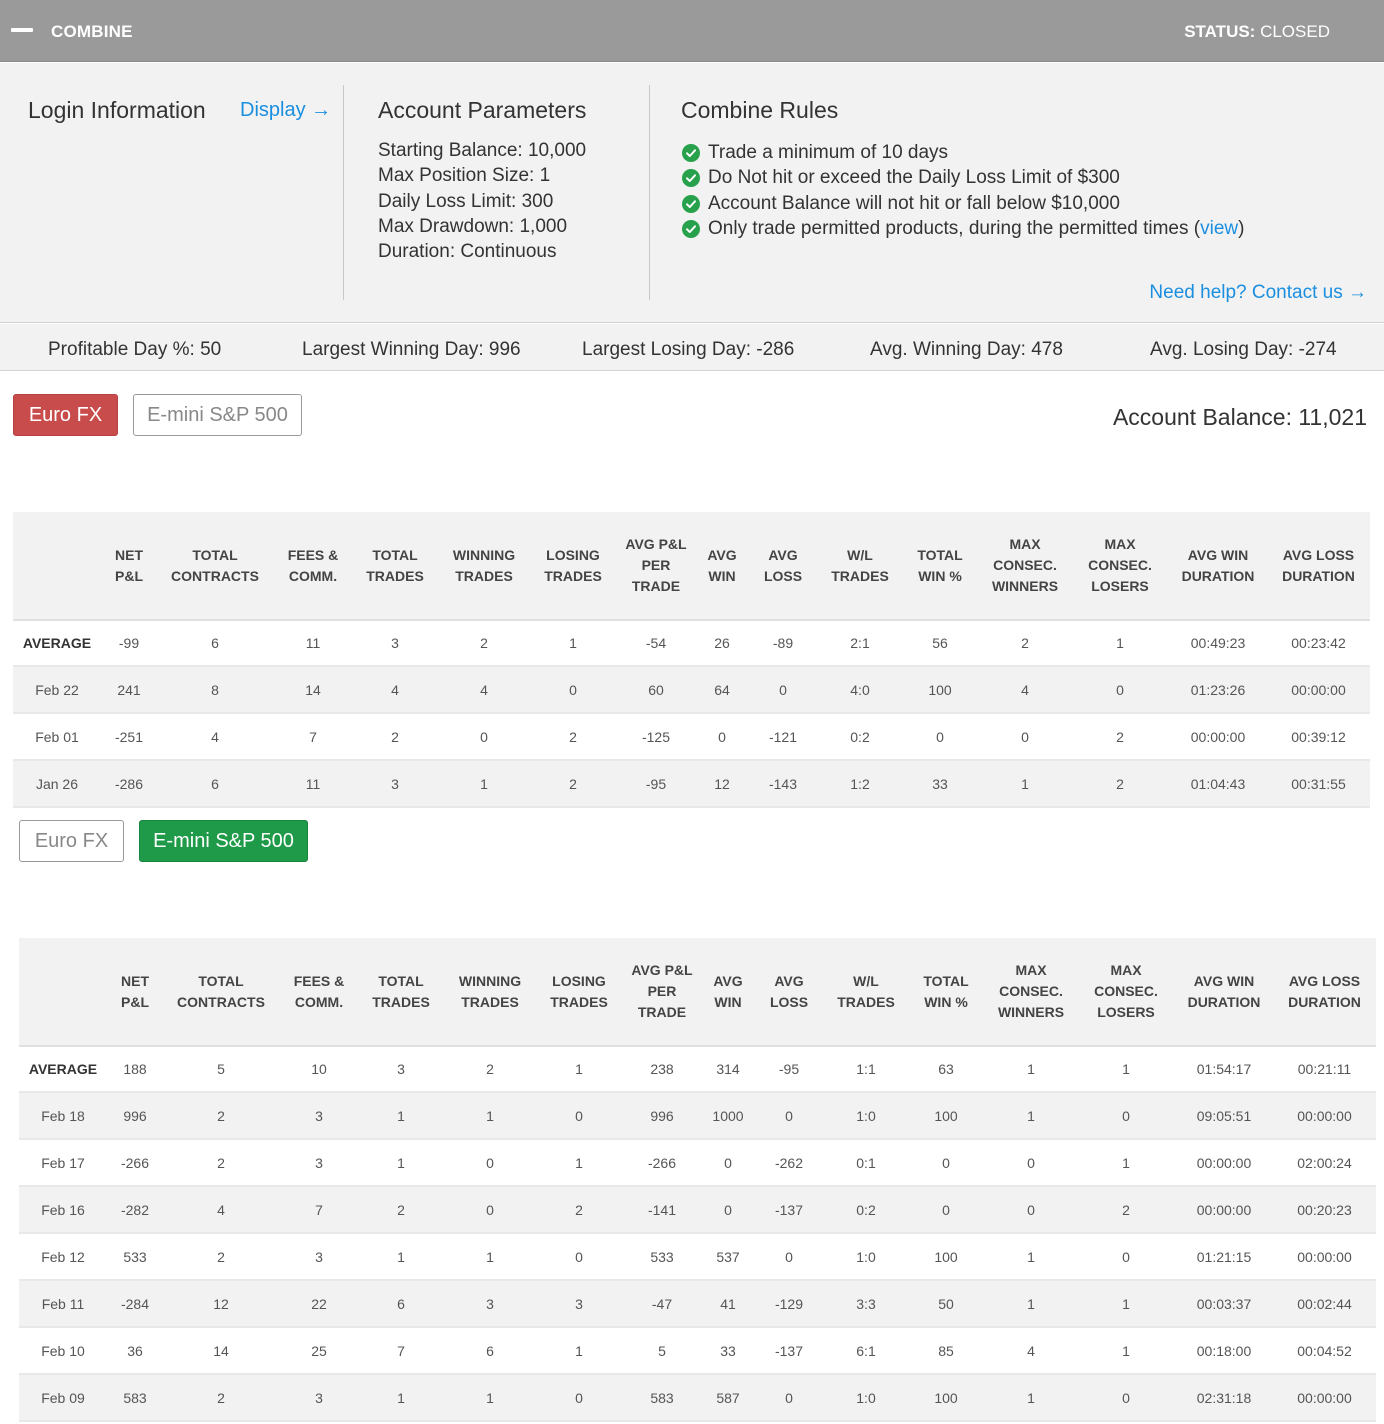 This screenshot has height=1424, width=1384. Describe the element at coordinates (135, 1069) in the screenshot. I see `table-cell: 188` at that location.